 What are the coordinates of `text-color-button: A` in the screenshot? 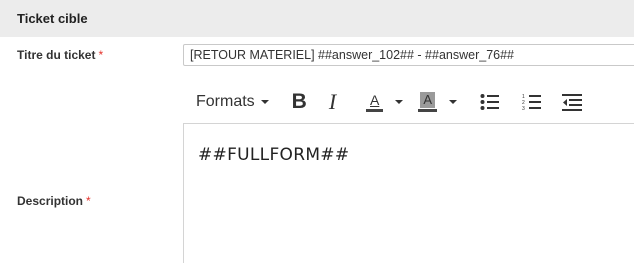 It's located at (375, 101).